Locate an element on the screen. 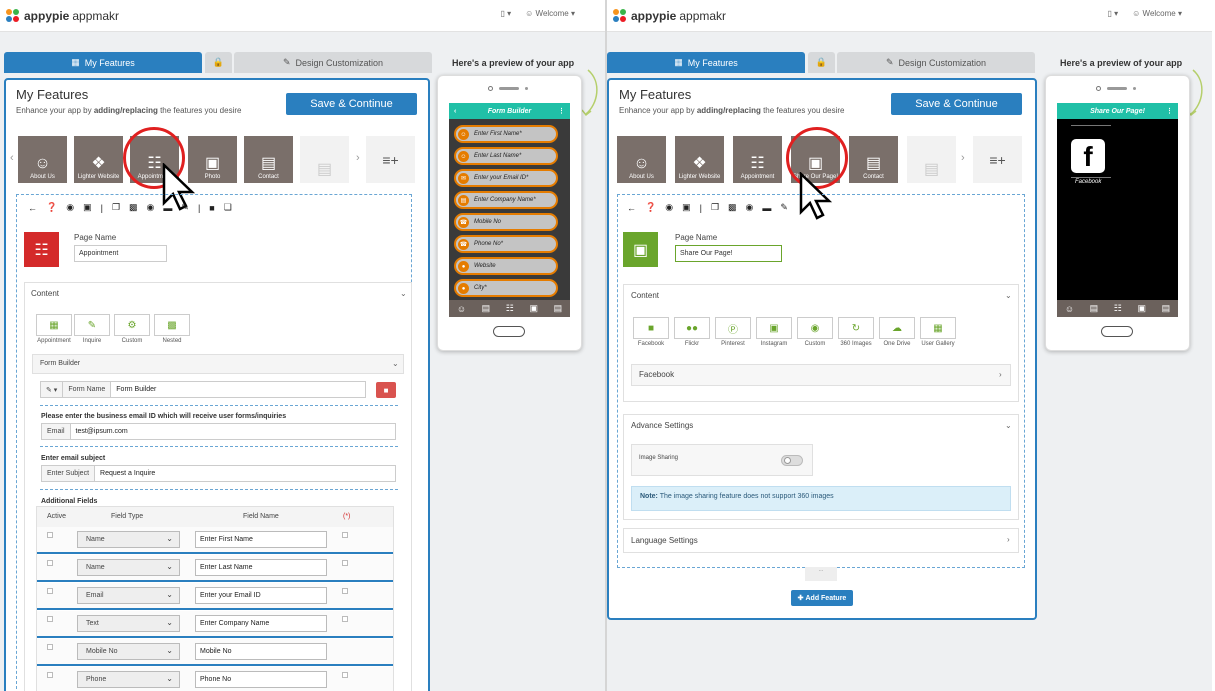 This screenshot has height=691, width=1215. save-continue-button: Save & Continue is located at coordinates (351, 104).